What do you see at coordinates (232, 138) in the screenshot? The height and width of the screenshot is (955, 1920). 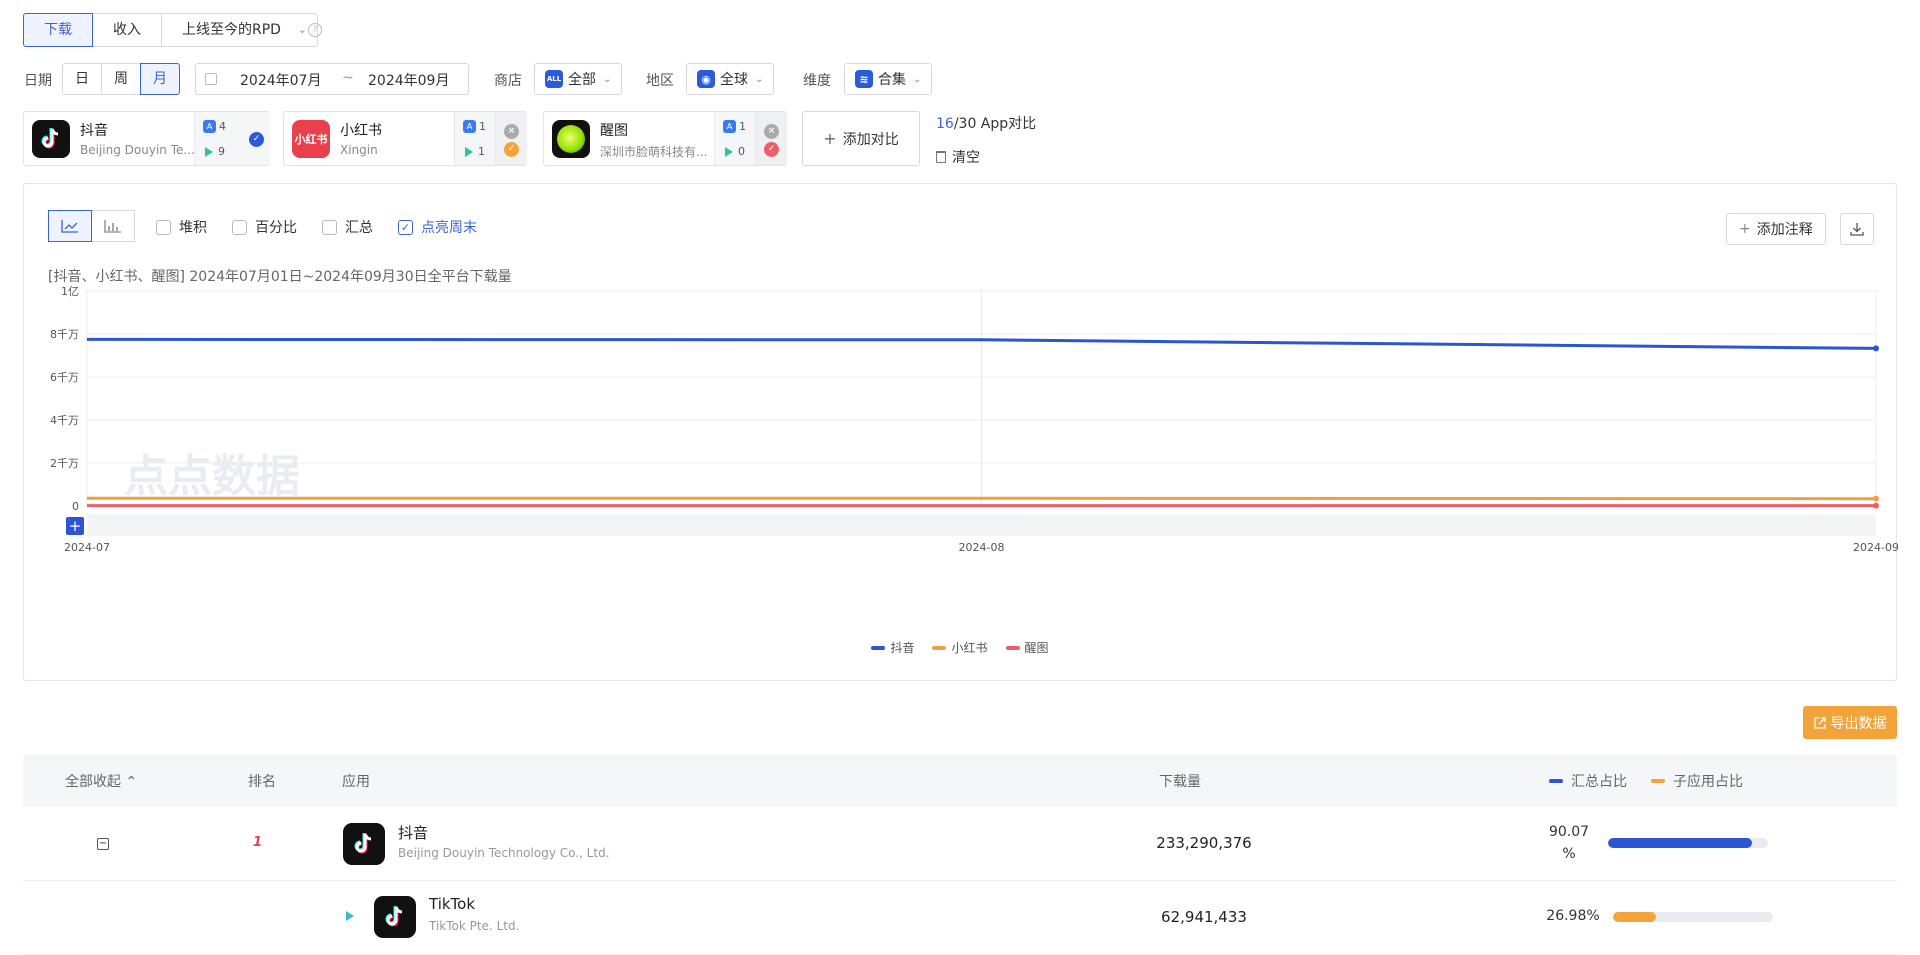 I see `app-platform-counts: A4 9 ✓` at bounding box center [232, 138].